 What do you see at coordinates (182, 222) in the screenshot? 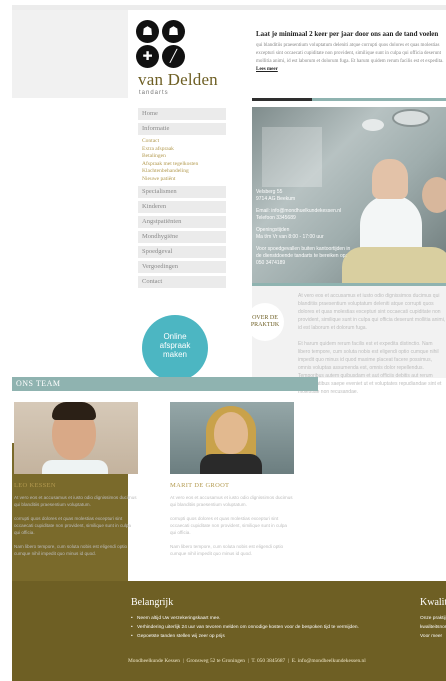
I see `nav-item-angstpatienten: Angstpatiënten` at bounding box center [182, 222].